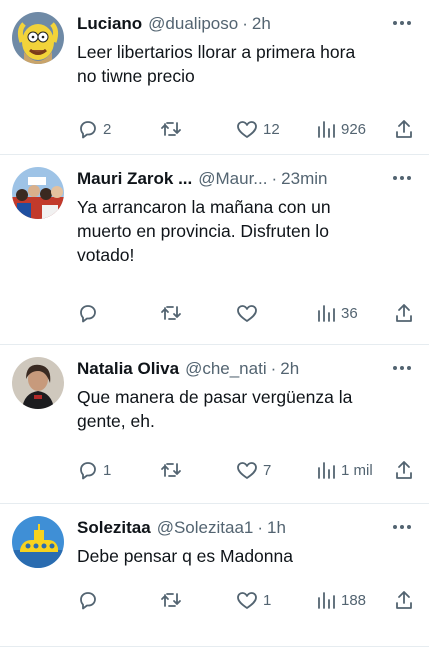 The height and width of the screenshot is (647, 429). What do you see at coordinates (276, 528) in the screenshot?
I see `timestamp: 1h` at bounding box center [276, 528].